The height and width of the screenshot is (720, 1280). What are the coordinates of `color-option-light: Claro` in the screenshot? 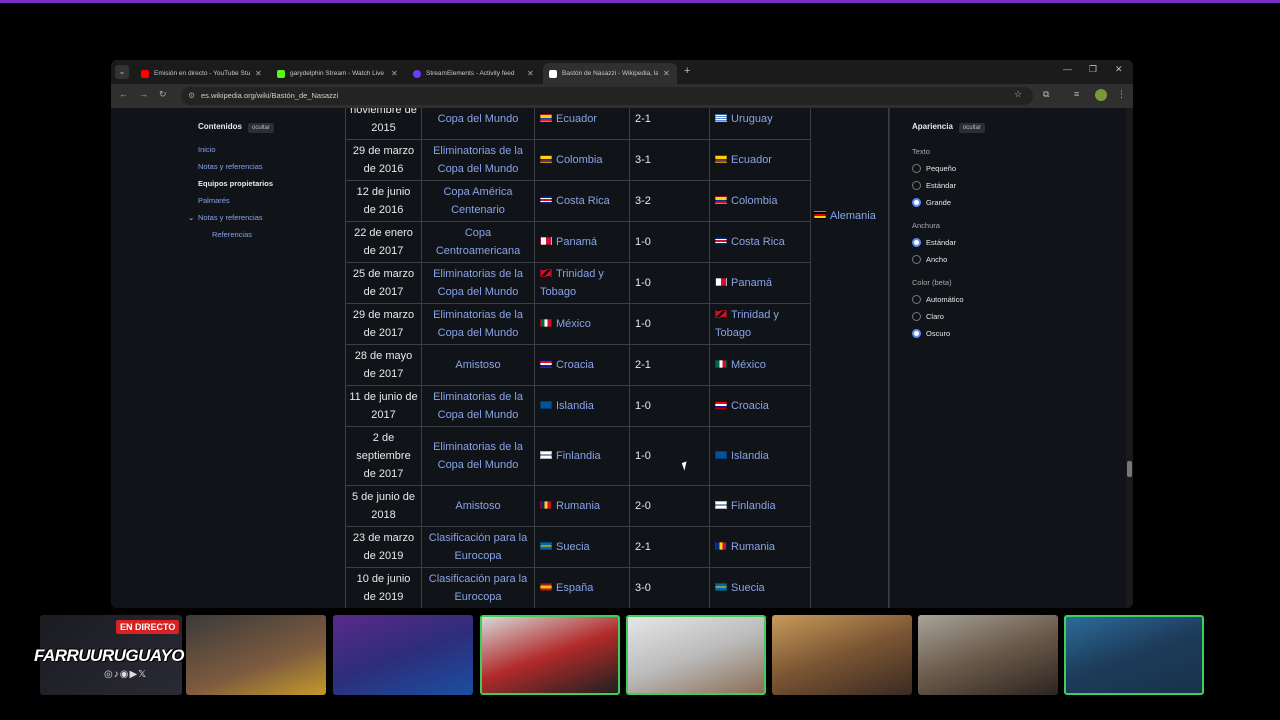 It's located at (977, 316).